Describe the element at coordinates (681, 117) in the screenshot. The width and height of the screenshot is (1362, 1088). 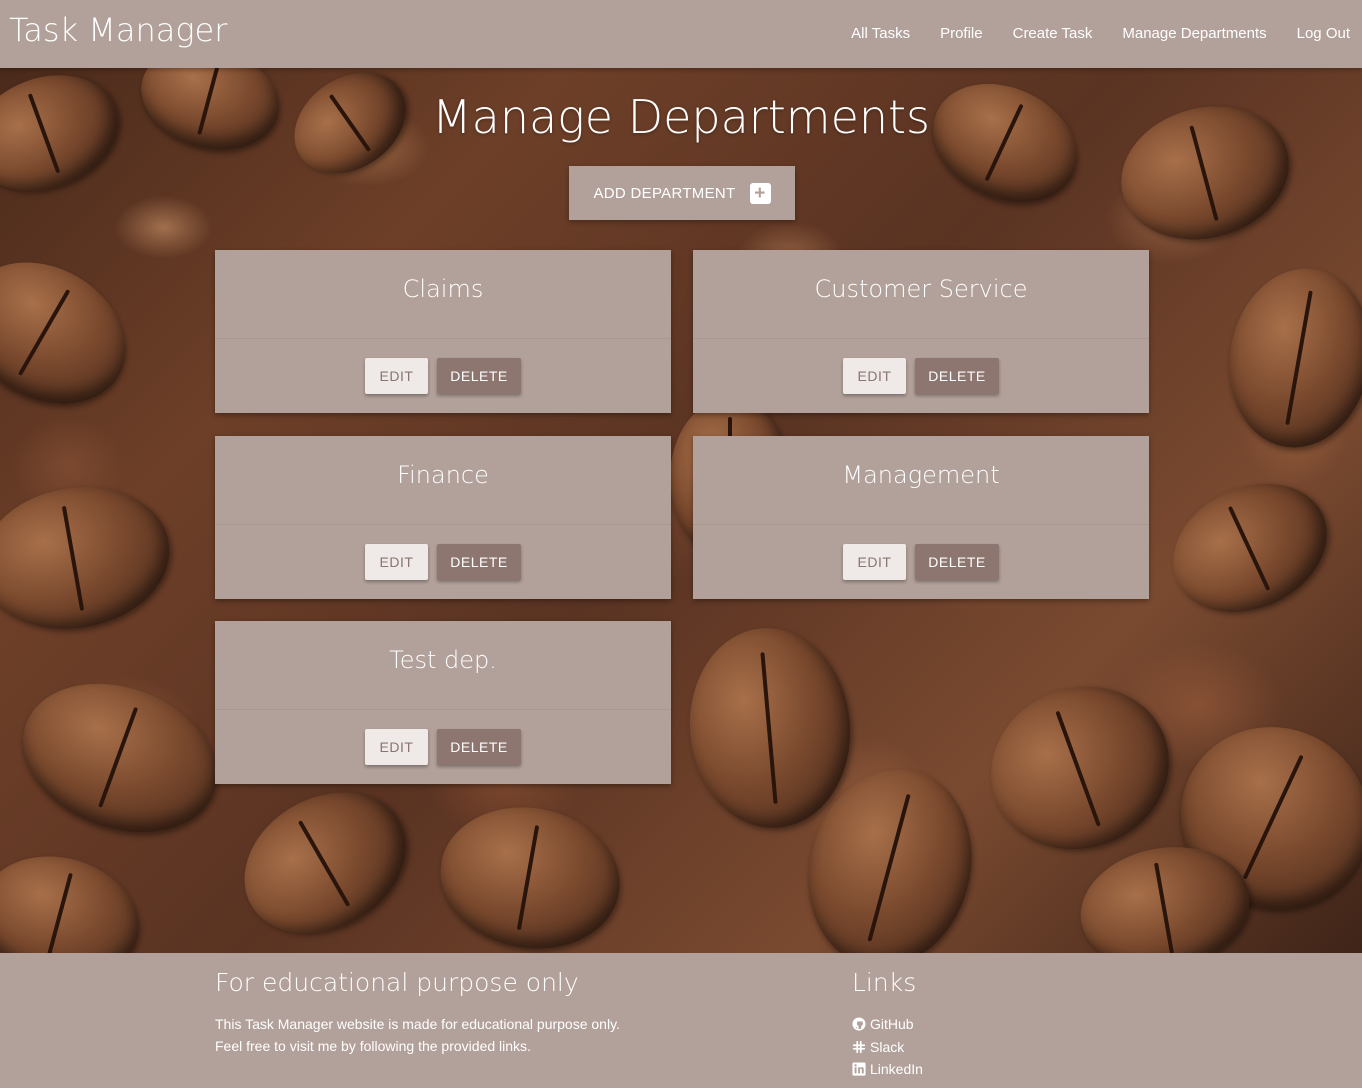
I see `page-title: Manage Departments` at that location.